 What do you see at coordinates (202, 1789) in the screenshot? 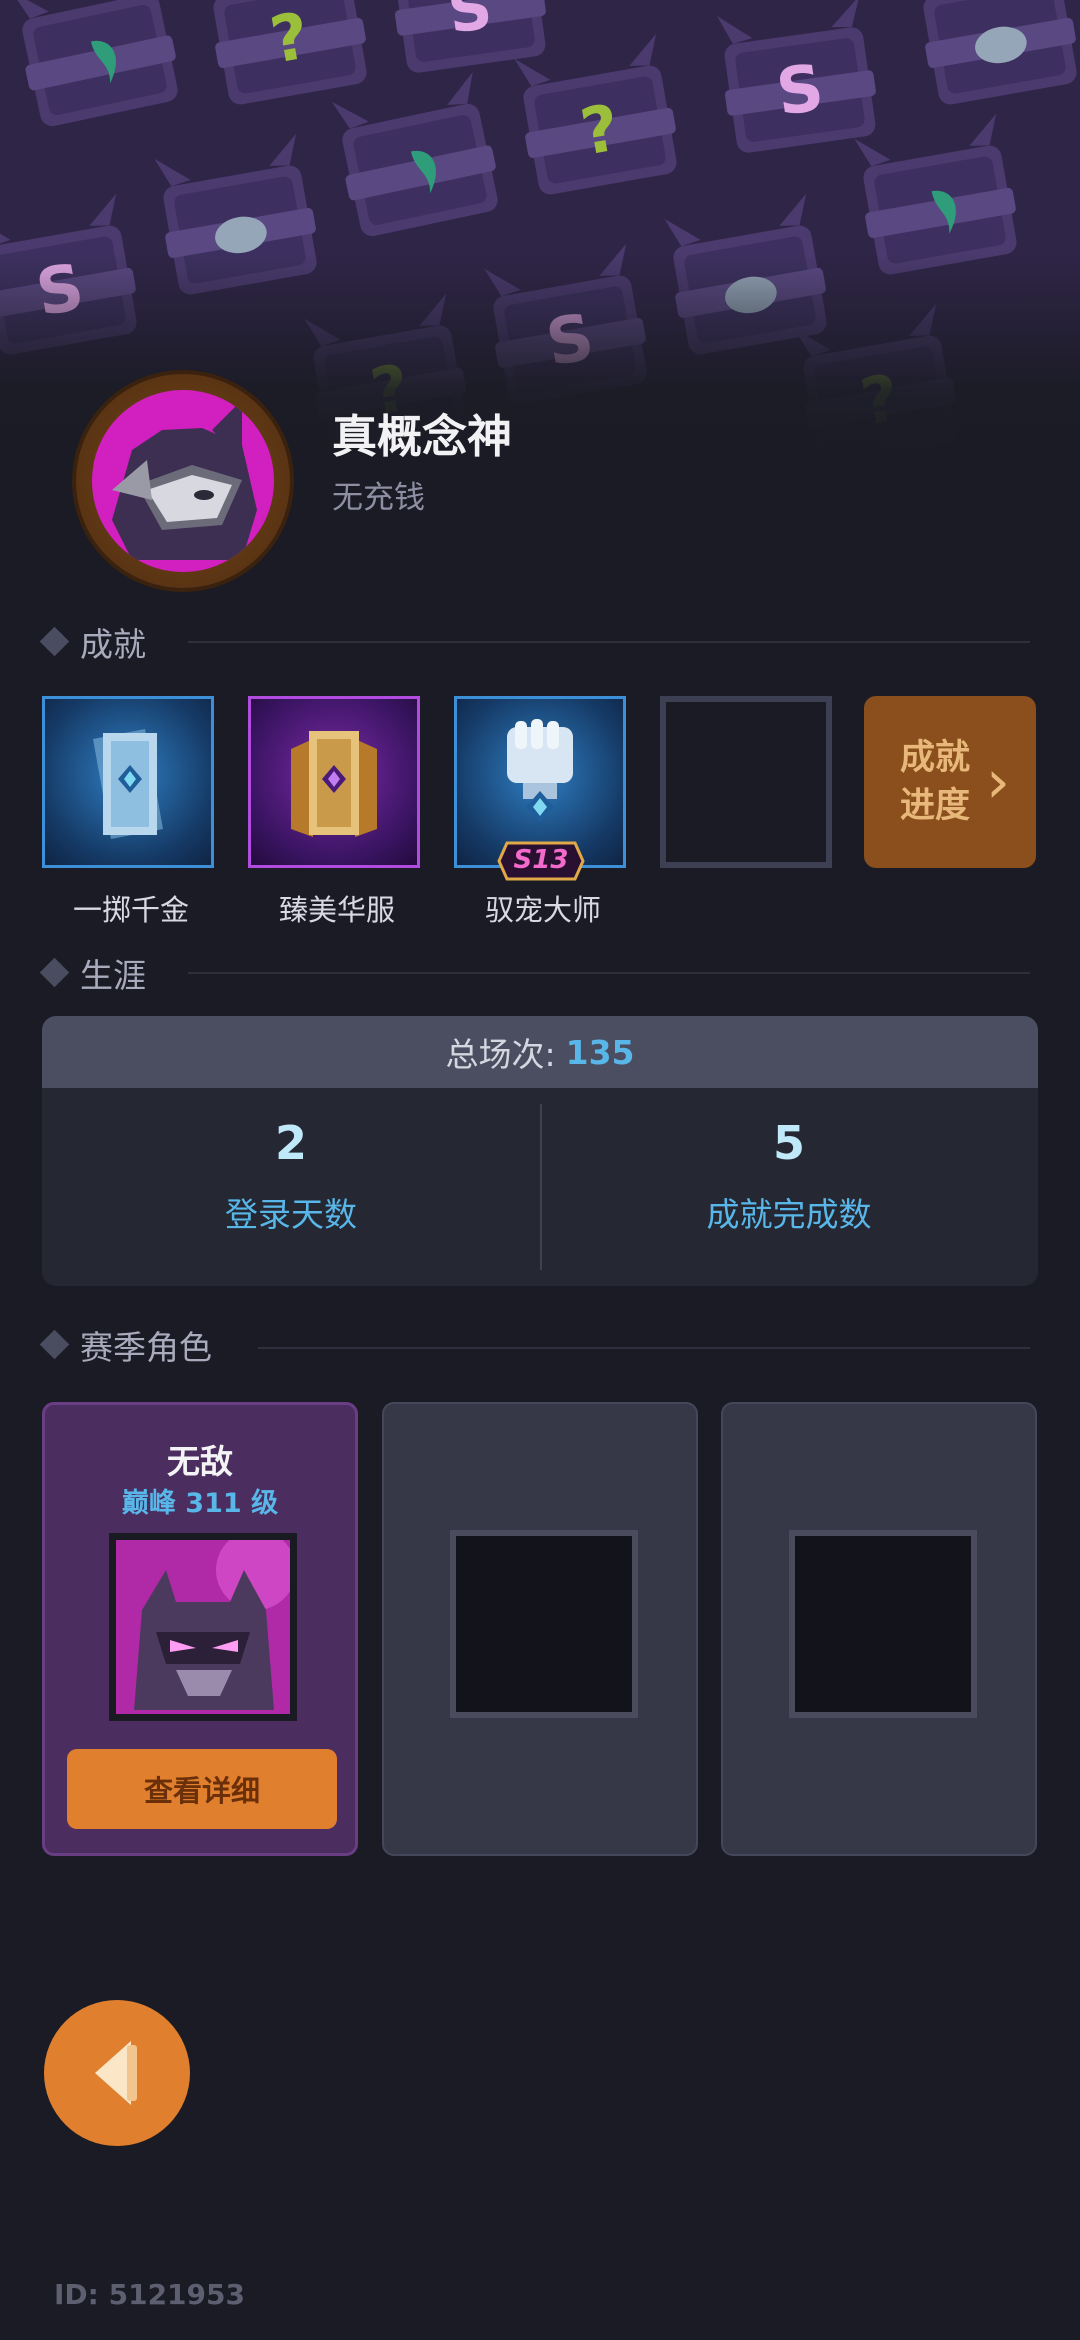
I see `view-details-button: 查看详细` at bounding box center [202, 1789].